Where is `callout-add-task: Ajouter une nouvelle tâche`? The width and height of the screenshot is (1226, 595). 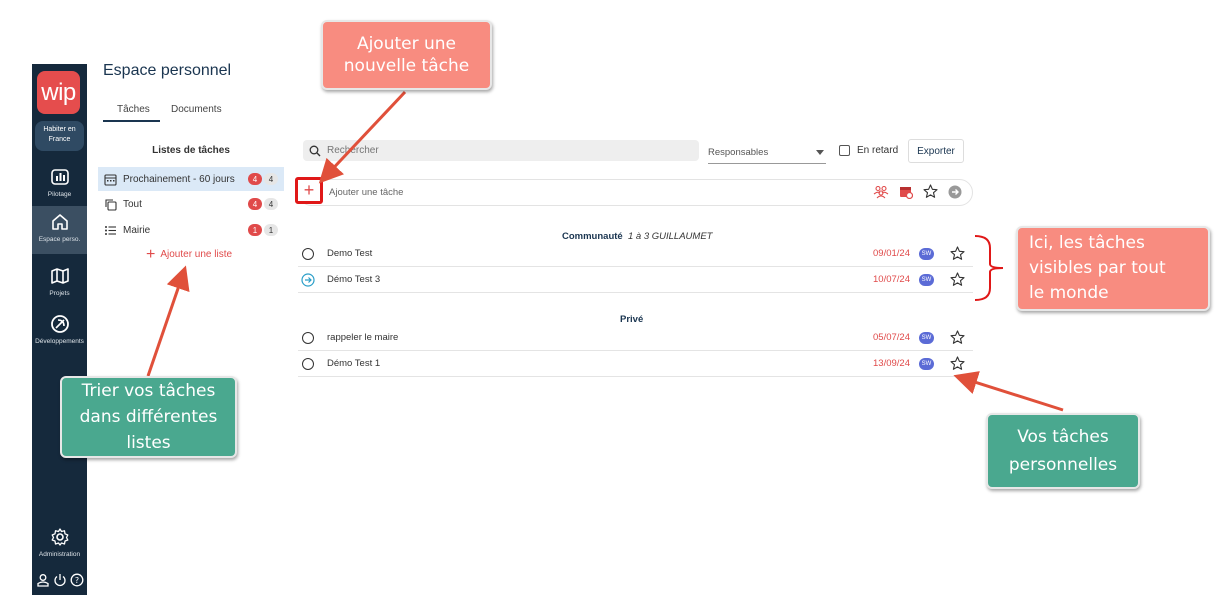 callout-add-task: Ajouter une nouvelle tâche is located at coordinates (406, 55).